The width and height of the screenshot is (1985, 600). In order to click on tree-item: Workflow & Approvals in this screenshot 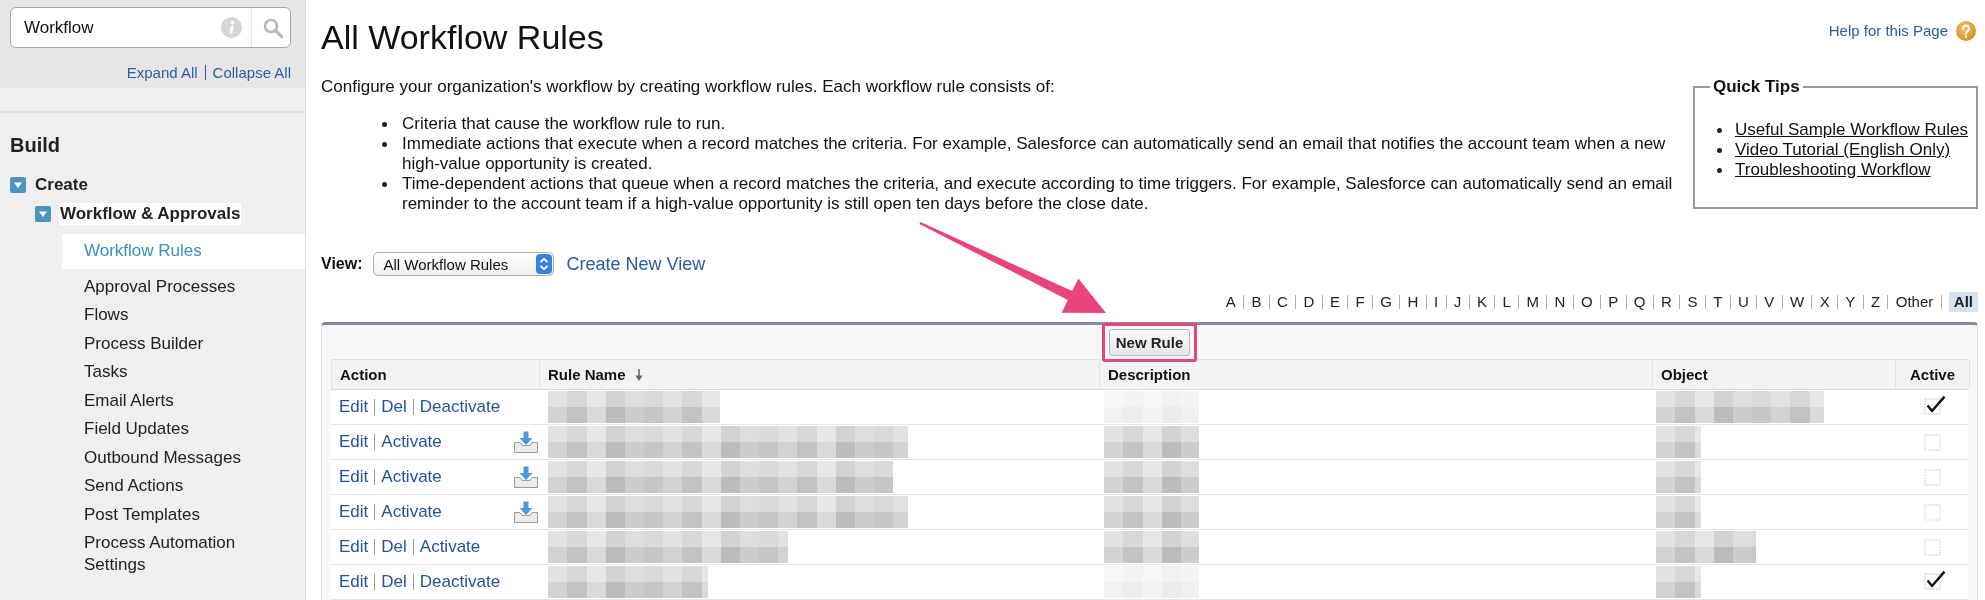, I will do `click(150, 213)`.